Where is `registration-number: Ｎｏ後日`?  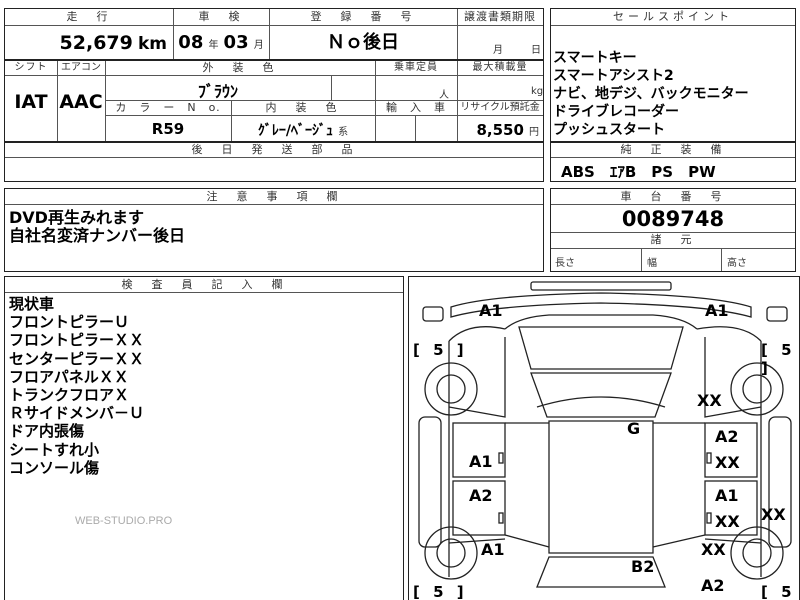
registration-number: Ｎｏ後日 is located at coordinates (363, 42).